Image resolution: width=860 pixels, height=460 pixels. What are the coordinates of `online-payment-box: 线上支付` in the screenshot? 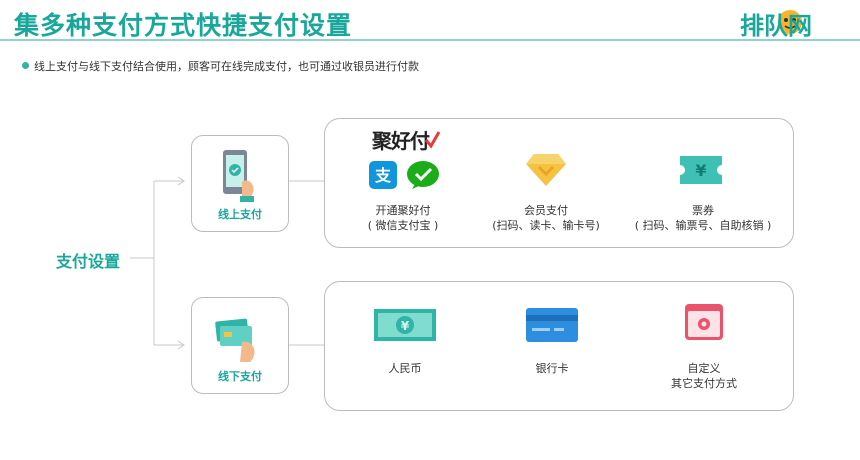 It's located at (240, 183).